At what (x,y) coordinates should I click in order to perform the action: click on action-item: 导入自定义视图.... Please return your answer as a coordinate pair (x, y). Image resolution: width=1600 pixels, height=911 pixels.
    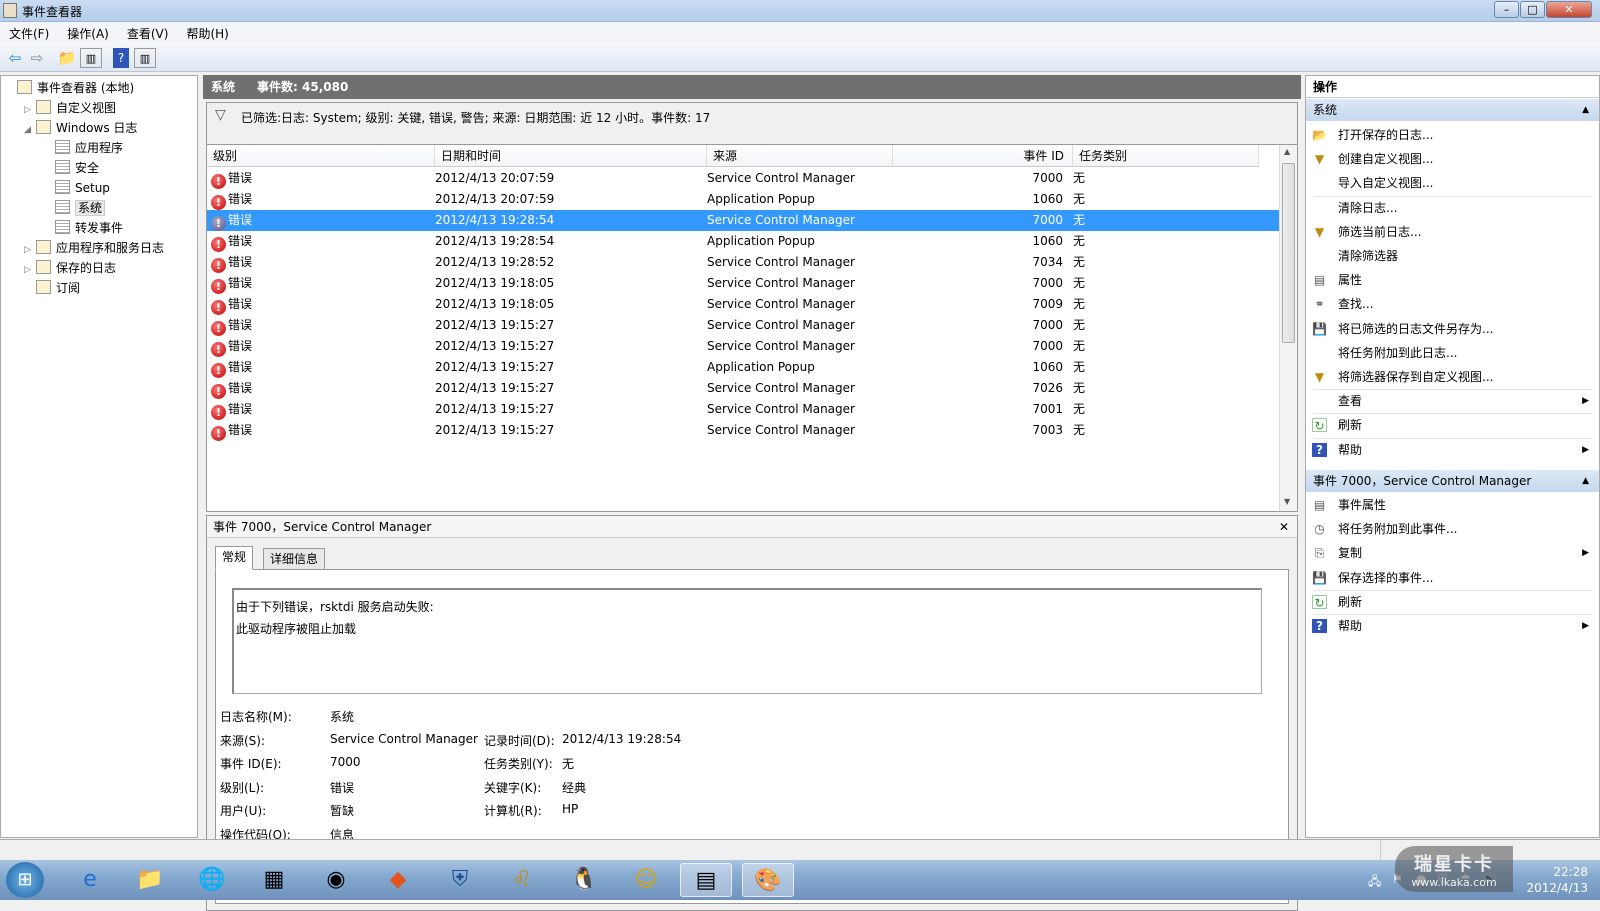
    Looking at the image, I should click on (1452, 183).